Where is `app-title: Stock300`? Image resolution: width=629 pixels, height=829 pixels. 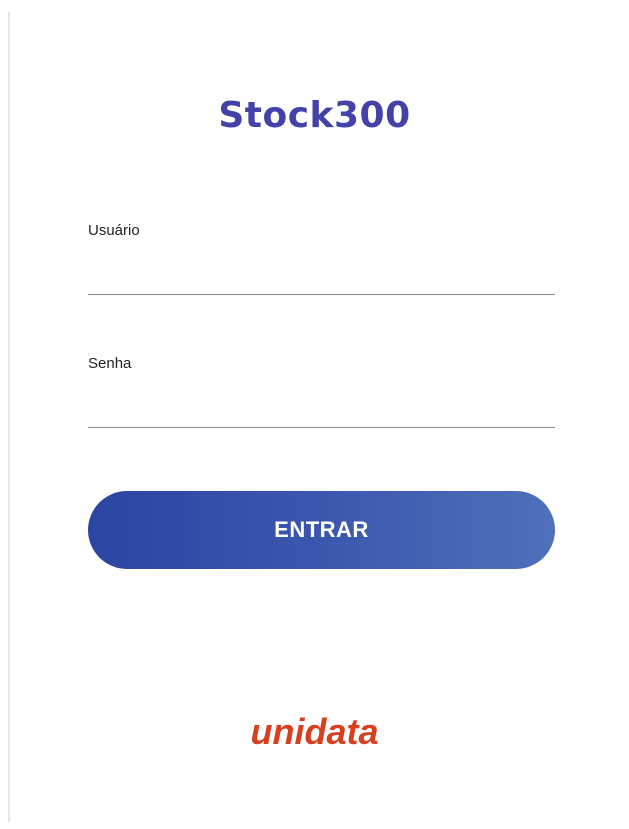 app-title: Stock300 is located at coordinates (314, 115).